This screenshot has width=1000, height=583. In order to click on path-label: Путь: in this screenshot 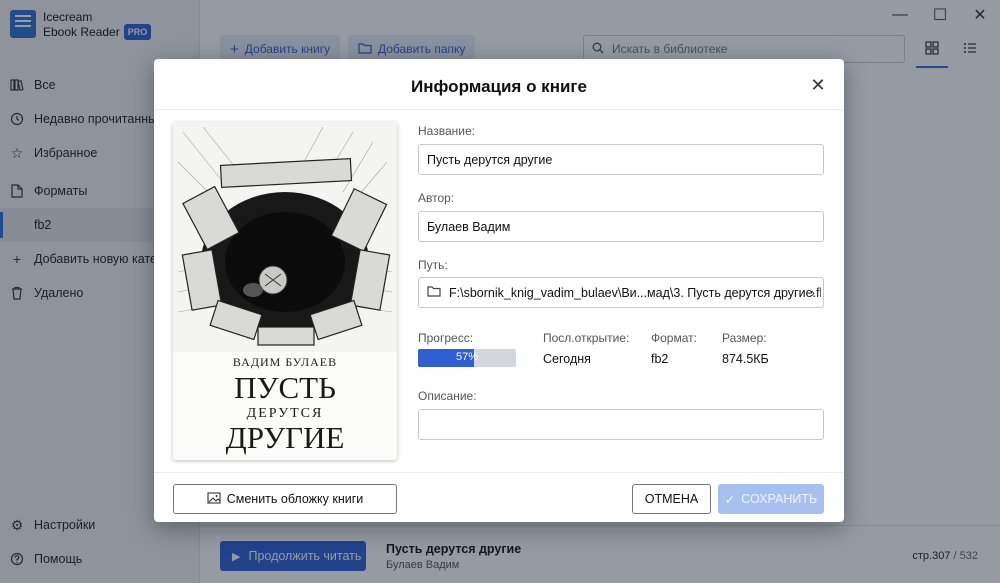, I will do `click(433, 265)`.